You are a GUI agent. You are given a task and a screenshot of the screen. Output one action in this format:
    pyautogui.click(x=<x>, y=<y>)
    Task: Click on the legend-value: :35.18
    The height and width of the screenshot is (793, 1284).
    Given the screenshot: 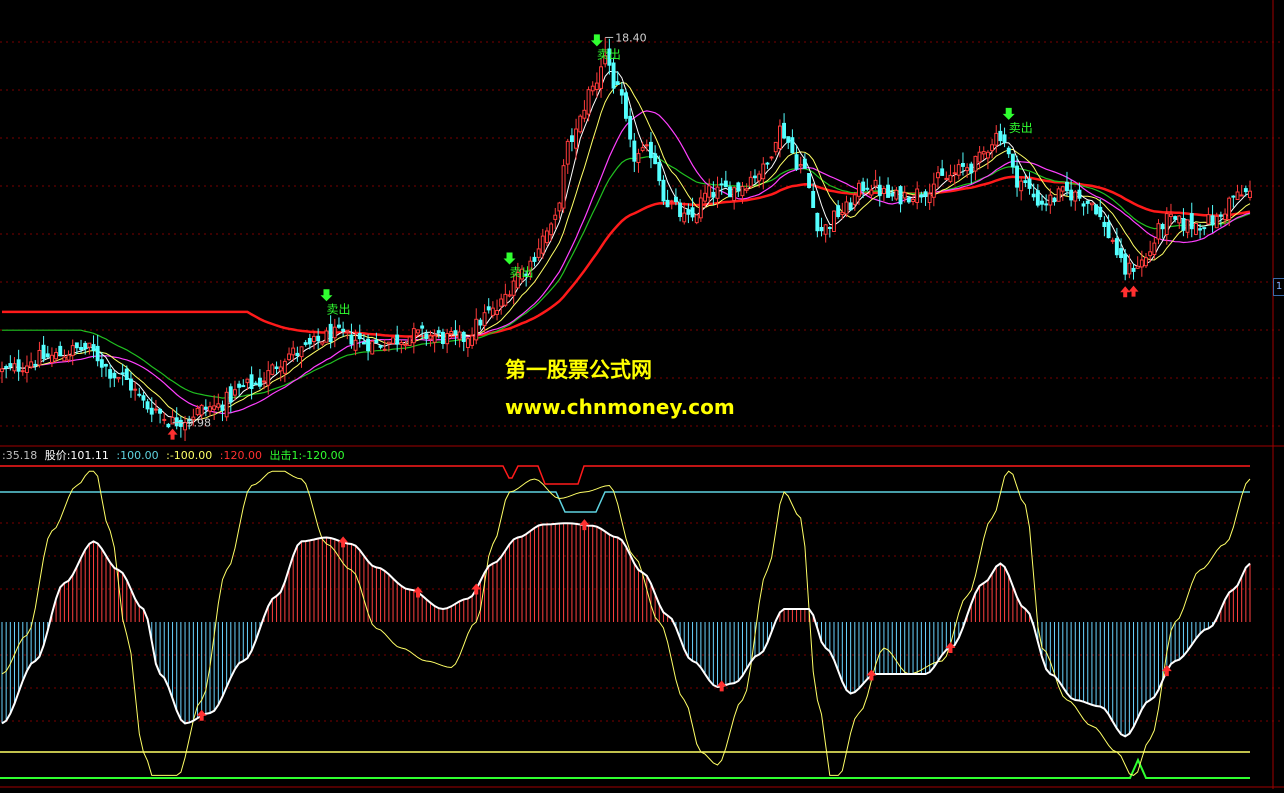 What is the action you would take?
    pyautogui.click(x=20, y=455)
    